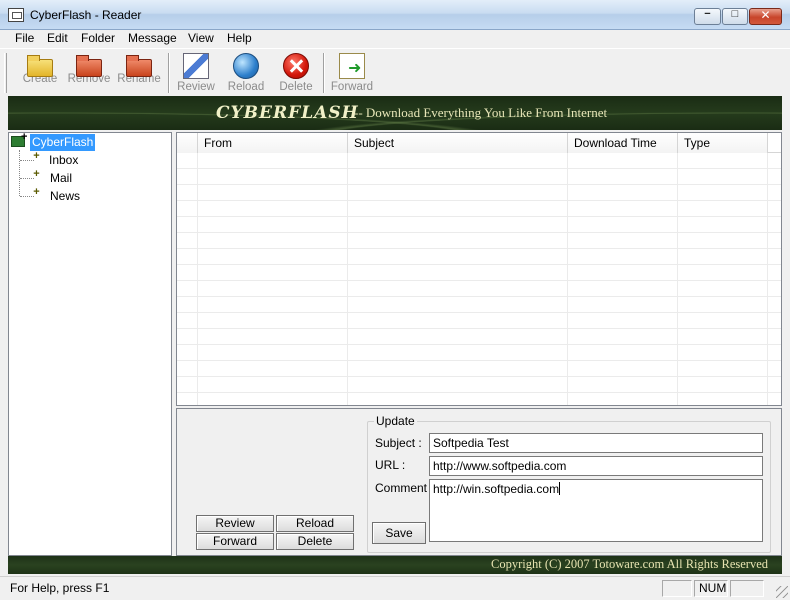  I want to click on menu-file: File, so click(24, 38).